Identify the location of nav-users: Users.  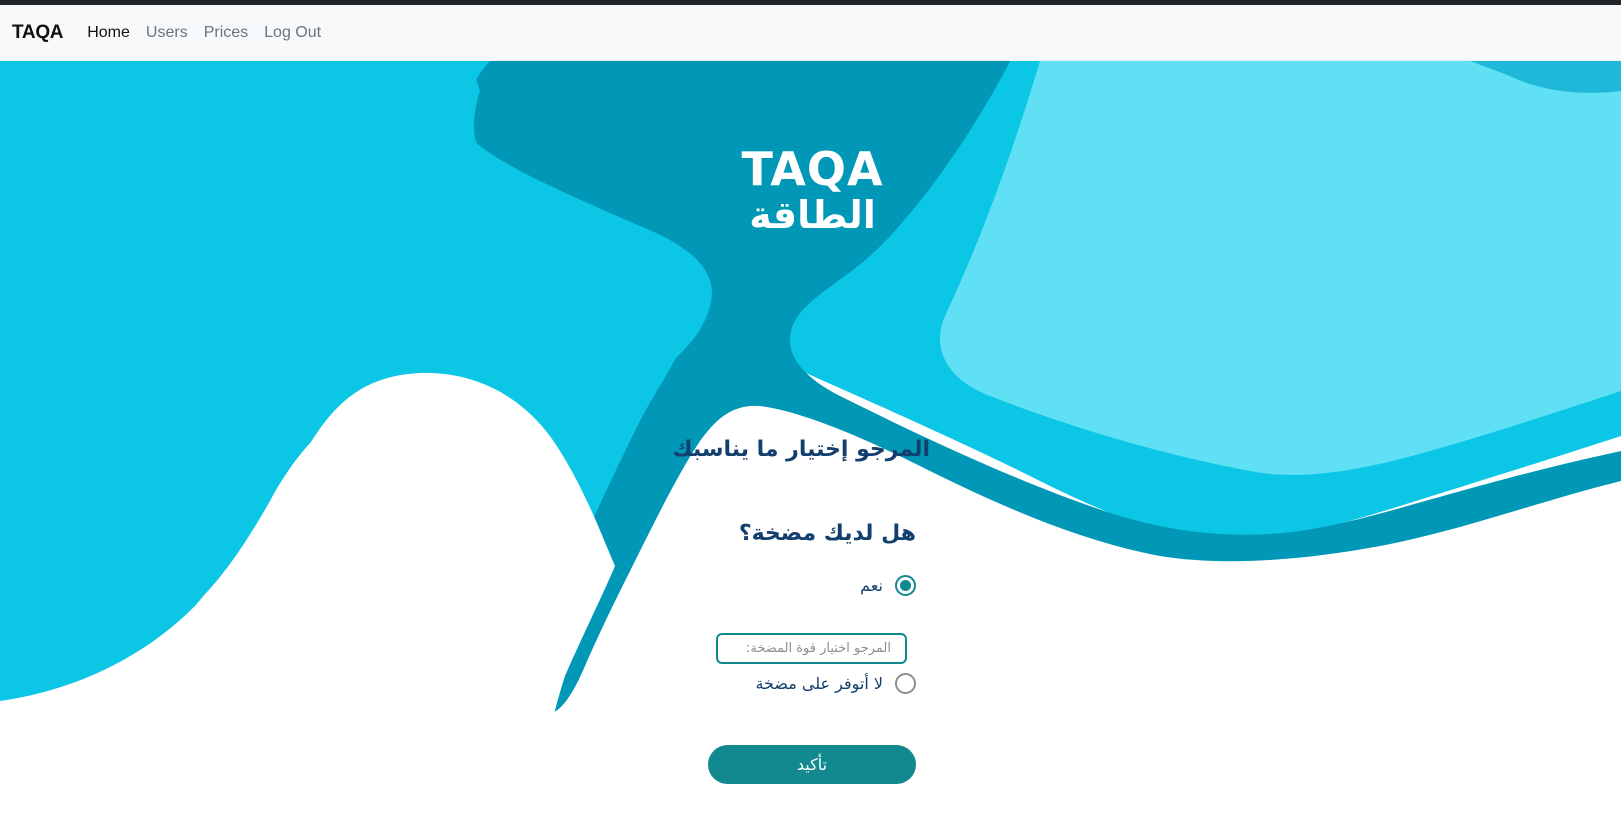
(167, 33).